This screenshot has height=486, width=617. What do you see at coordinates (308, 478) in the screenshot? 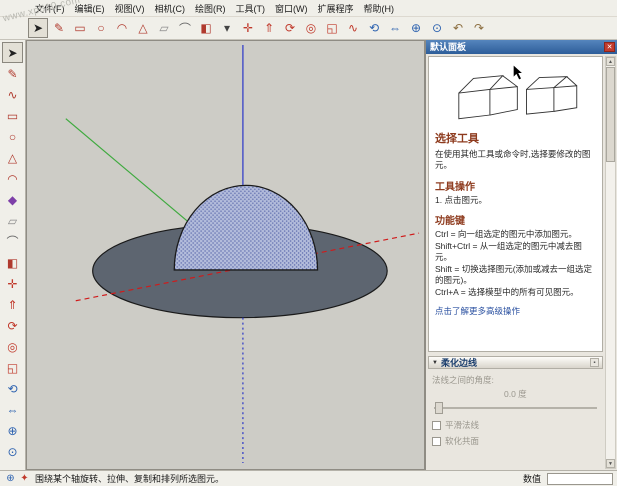
I see `status-bar: ⊕ ✦ 围绕某个轴旋转、拉伸、复制和排列所选图元。 数值` at bounding box center [308, 478].